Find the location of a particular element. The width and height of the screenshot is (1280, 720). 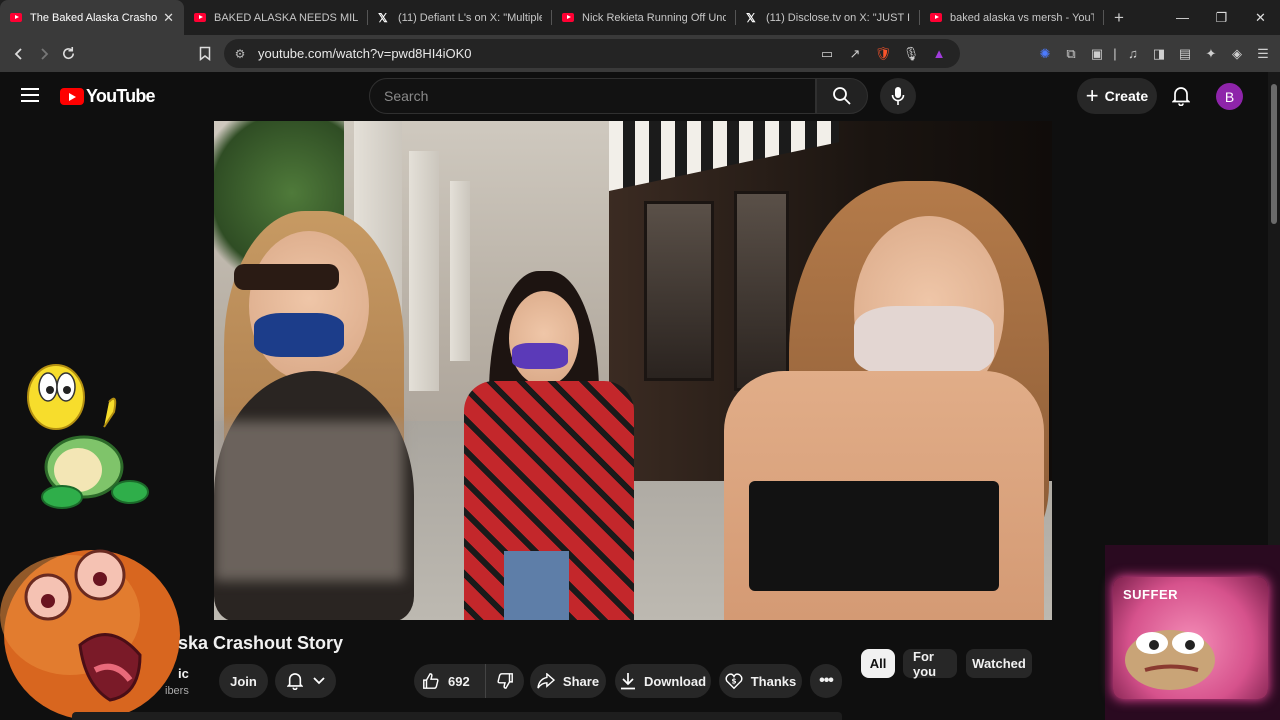

cast-icon: ▭ is located at coordinates (827, 54).